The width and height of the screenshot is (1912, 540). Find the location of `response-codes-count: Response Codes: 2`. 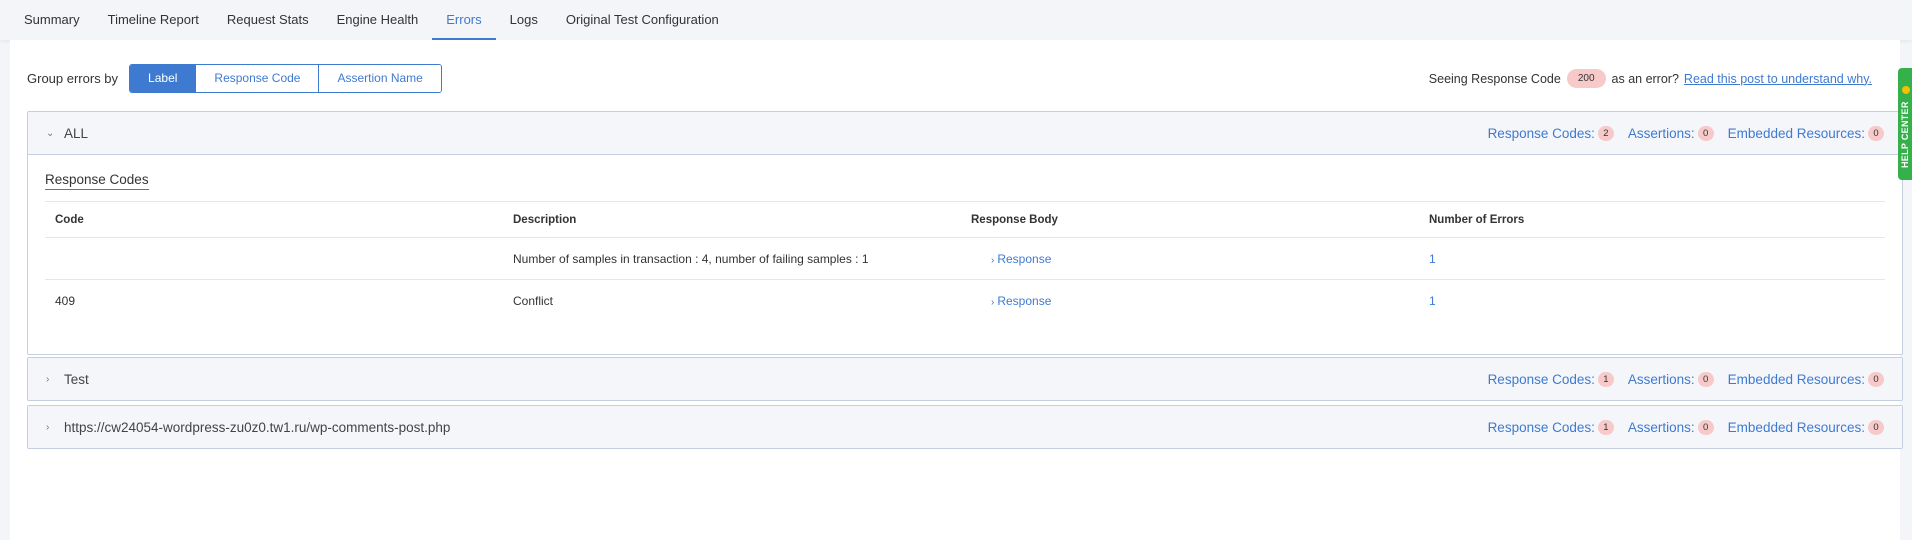

response-codes-count: Response Codes: 2 is located at coordinates (1550, 133).